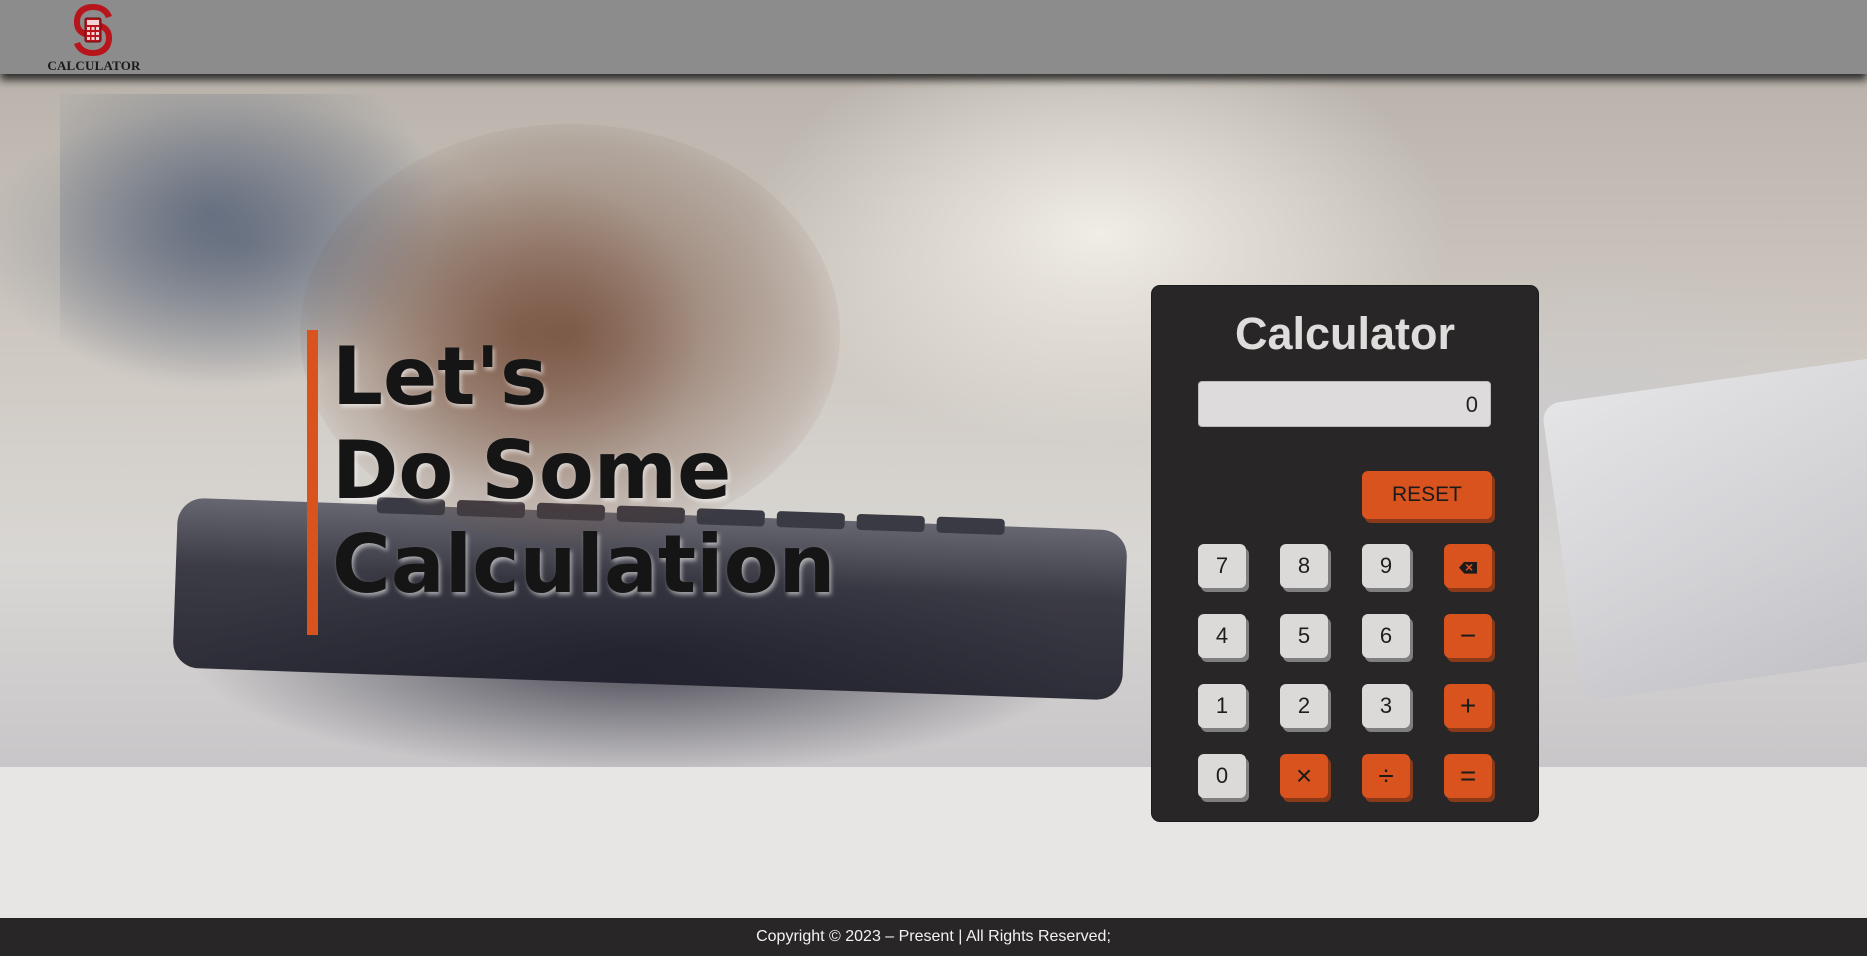  I want to click on site-logo: CALCULATOR, so click(93, 37).